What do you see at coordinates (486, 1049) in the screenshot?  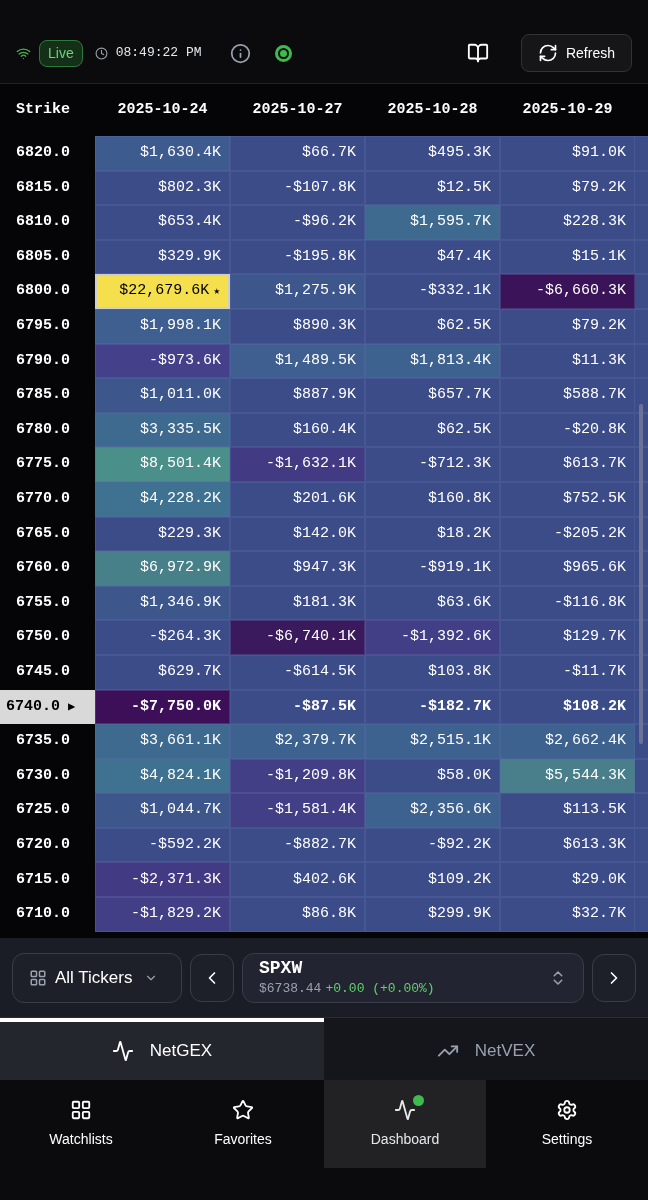 I see `view-tab: NetVEX` at bounding box center [486, 1049].